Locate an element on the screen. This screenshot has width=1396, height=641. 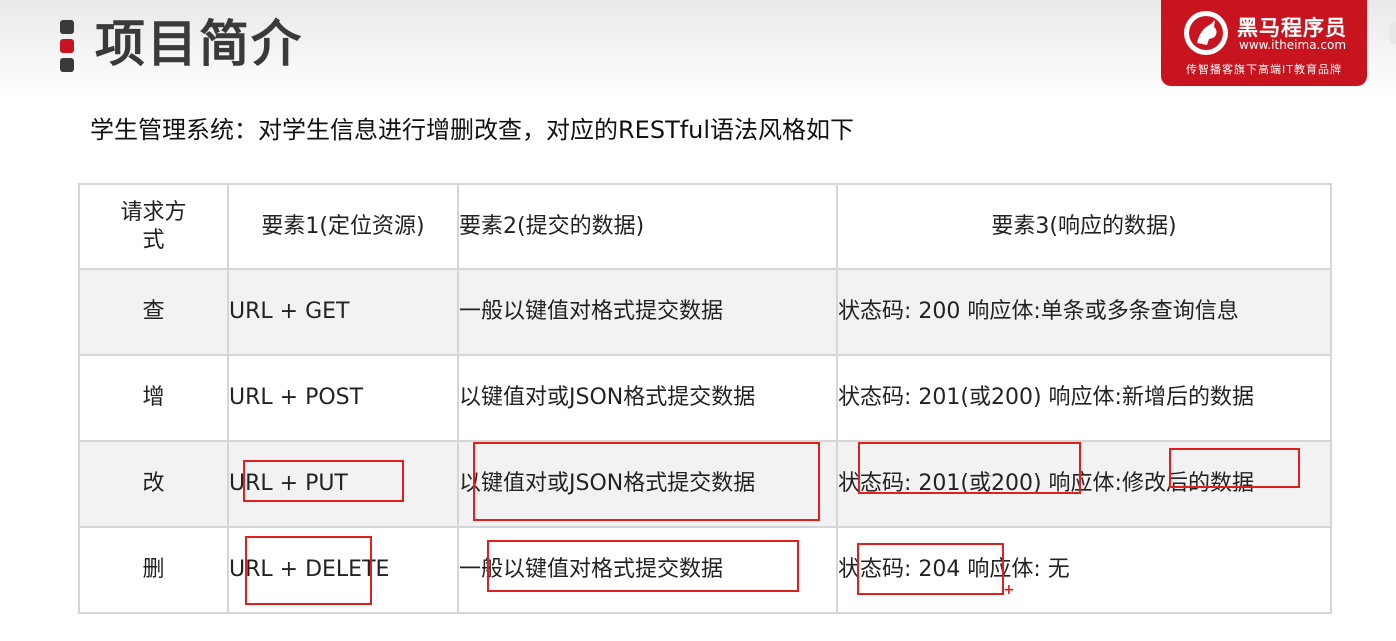
cell-method: 查 is located at coordinates (153, 312).